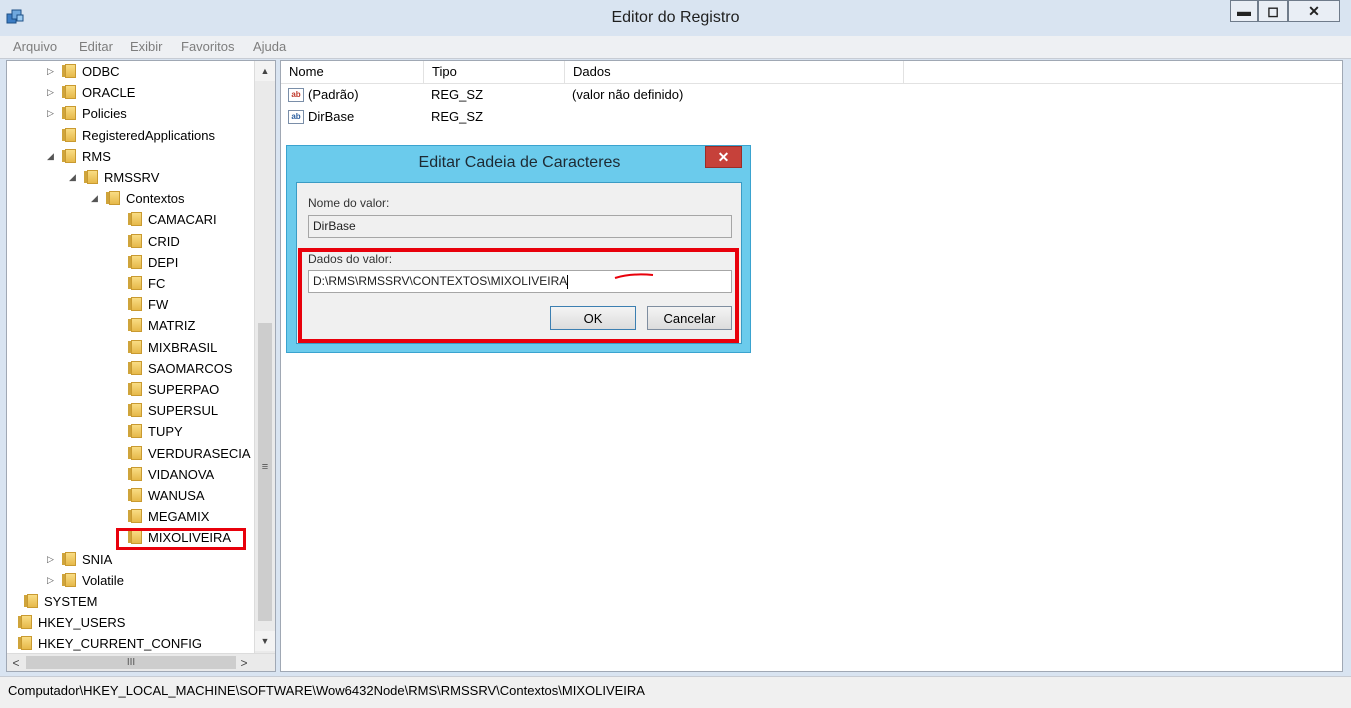 The height and width of the screenshot is (708, 1351). Describe the element at coordinates (109, 93) in the screenshot. I see `tree-node-label: ORACLE` at that location.